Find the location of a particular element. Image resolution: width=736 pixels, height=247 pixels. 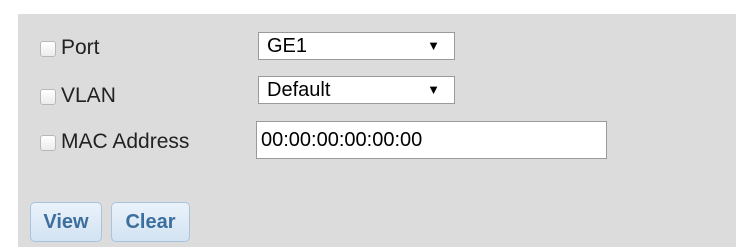

vlan-select: Default ▼ is located at coordinates (356, 90).